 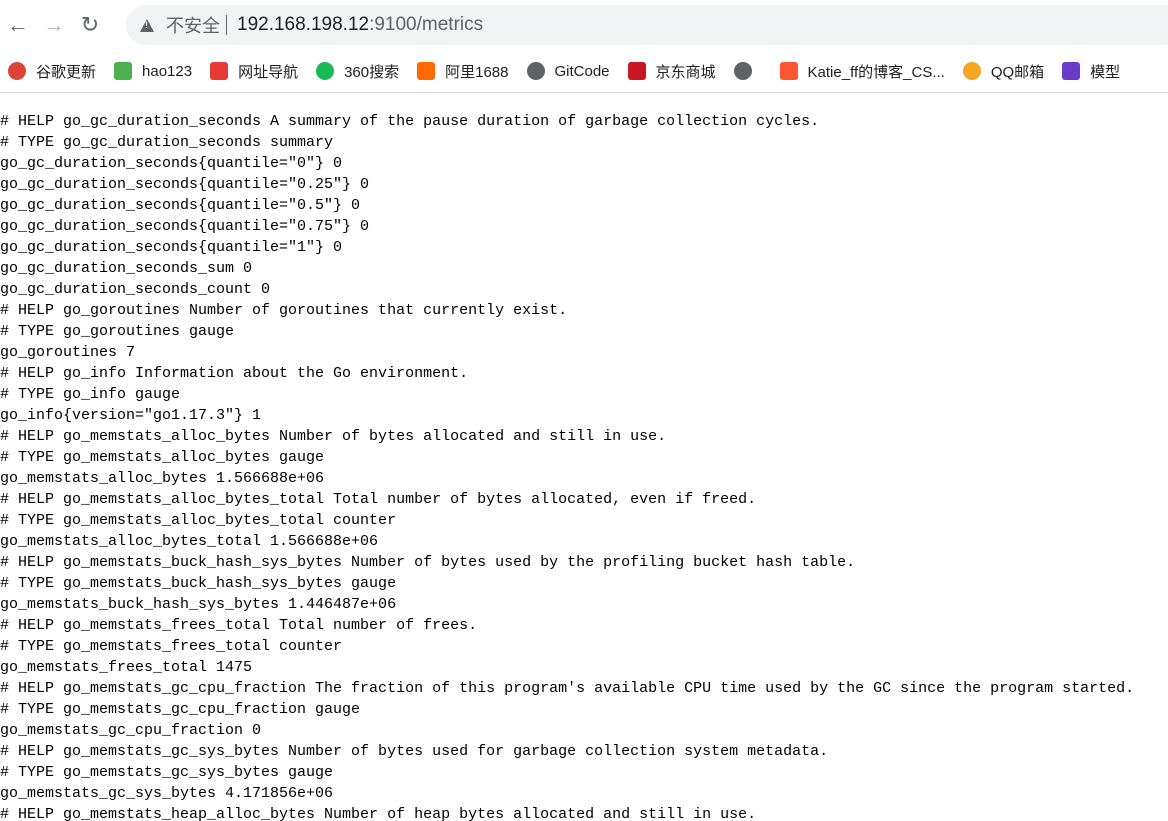 What do you see at coordinates (167, 793) in the screenshot?
I see `metric-value-line: go_memstats_gc_sys_bytes 4.171856e+06` at bounding box center [167, 793].